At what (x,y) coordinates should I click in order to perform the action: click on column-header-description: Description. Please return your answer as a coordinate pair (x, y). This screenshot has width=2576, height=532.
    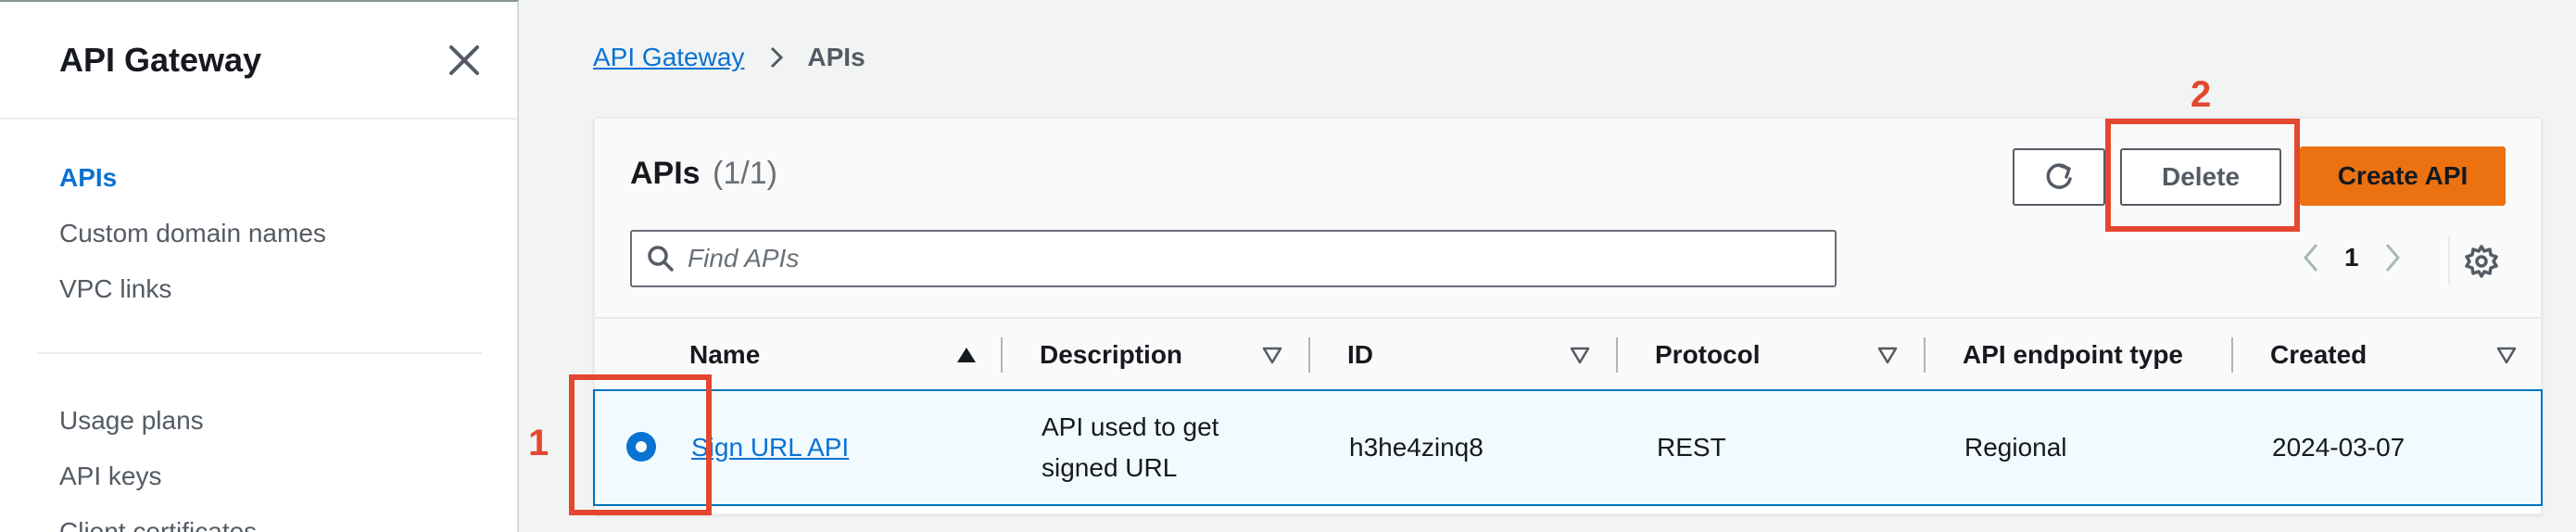
    Looking at the image, I should click on (1111, 355).